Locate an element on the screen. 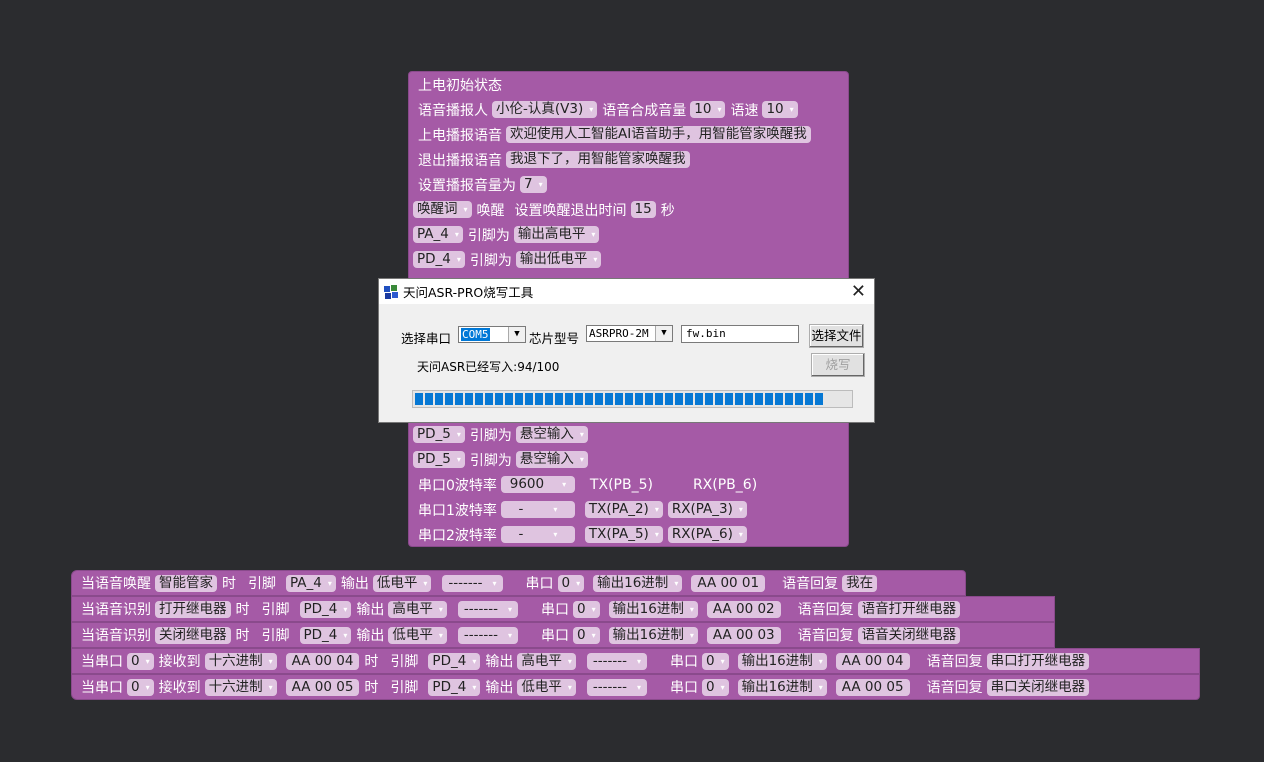  choose-file-button: 选择文件 is located at coordinates (836, 336).